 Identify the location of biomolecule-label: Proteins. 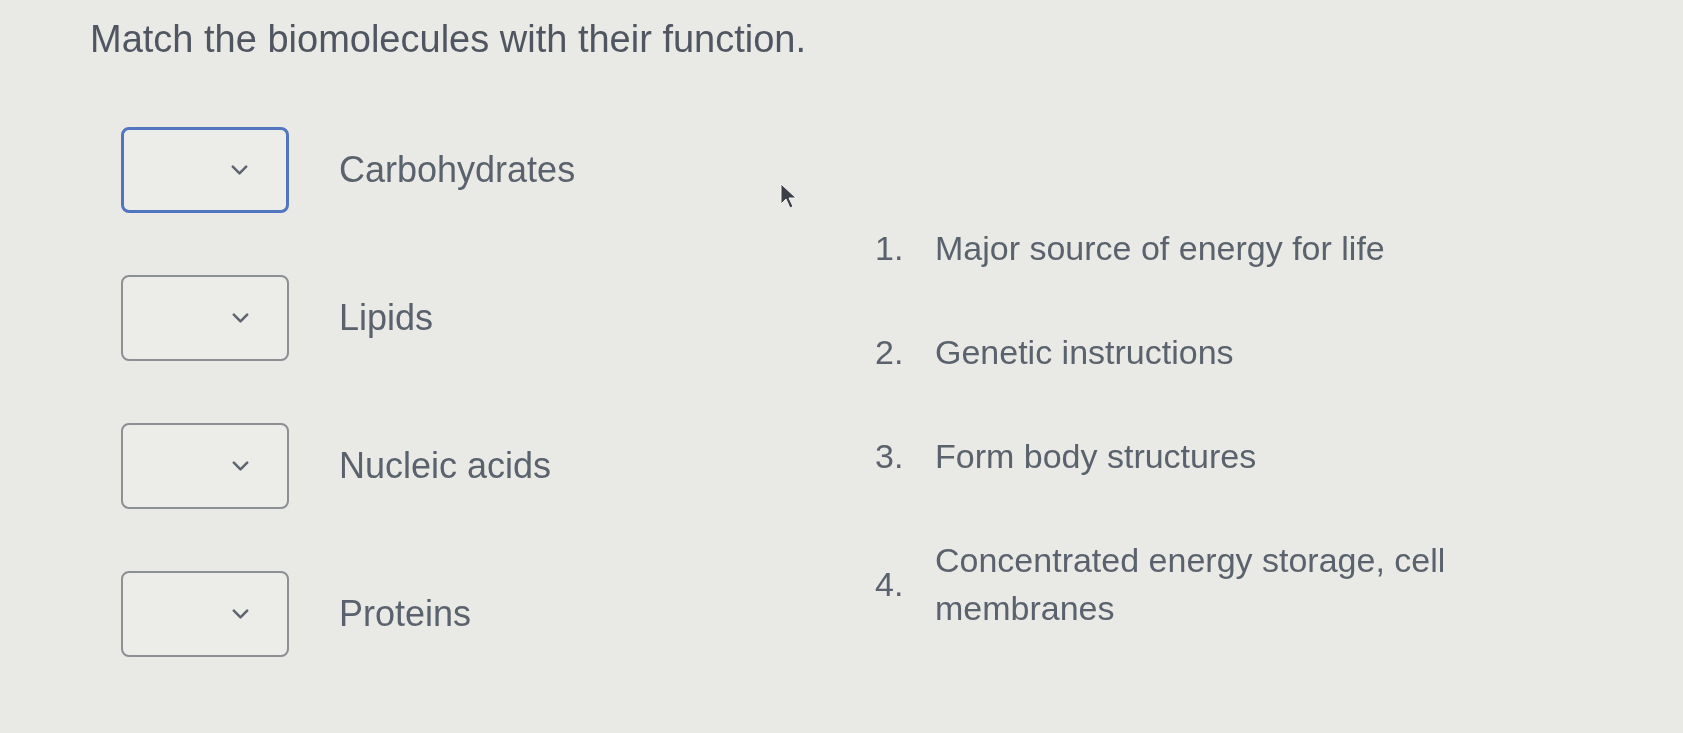
(405, 614).